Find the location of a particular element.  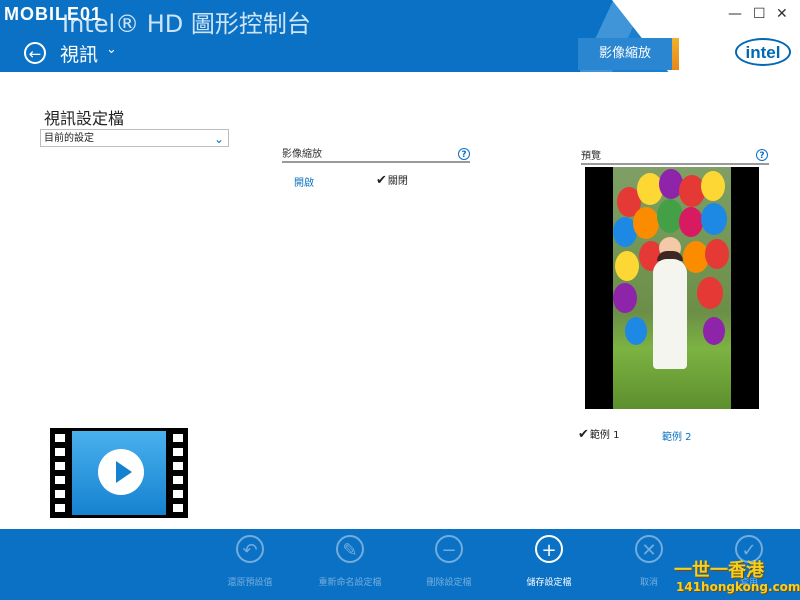

tab-image-scaling: 影像縮放 is located at coordinates (625, 54).